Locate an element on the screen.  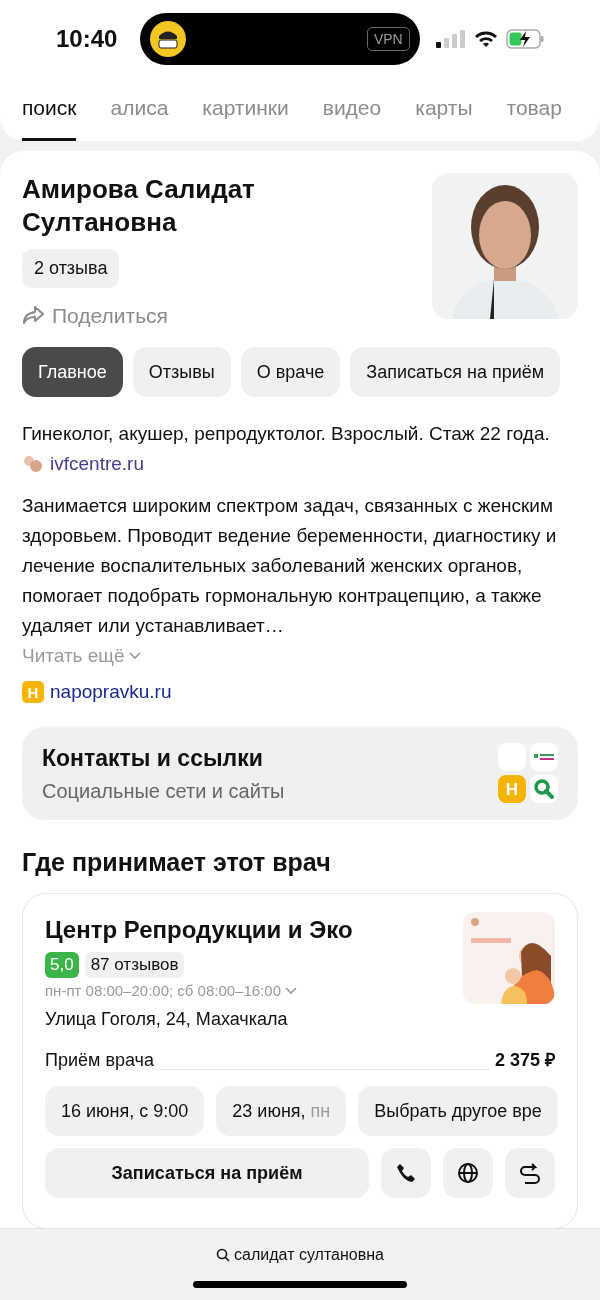
phone-icon is located at coordinates (406, 1173).